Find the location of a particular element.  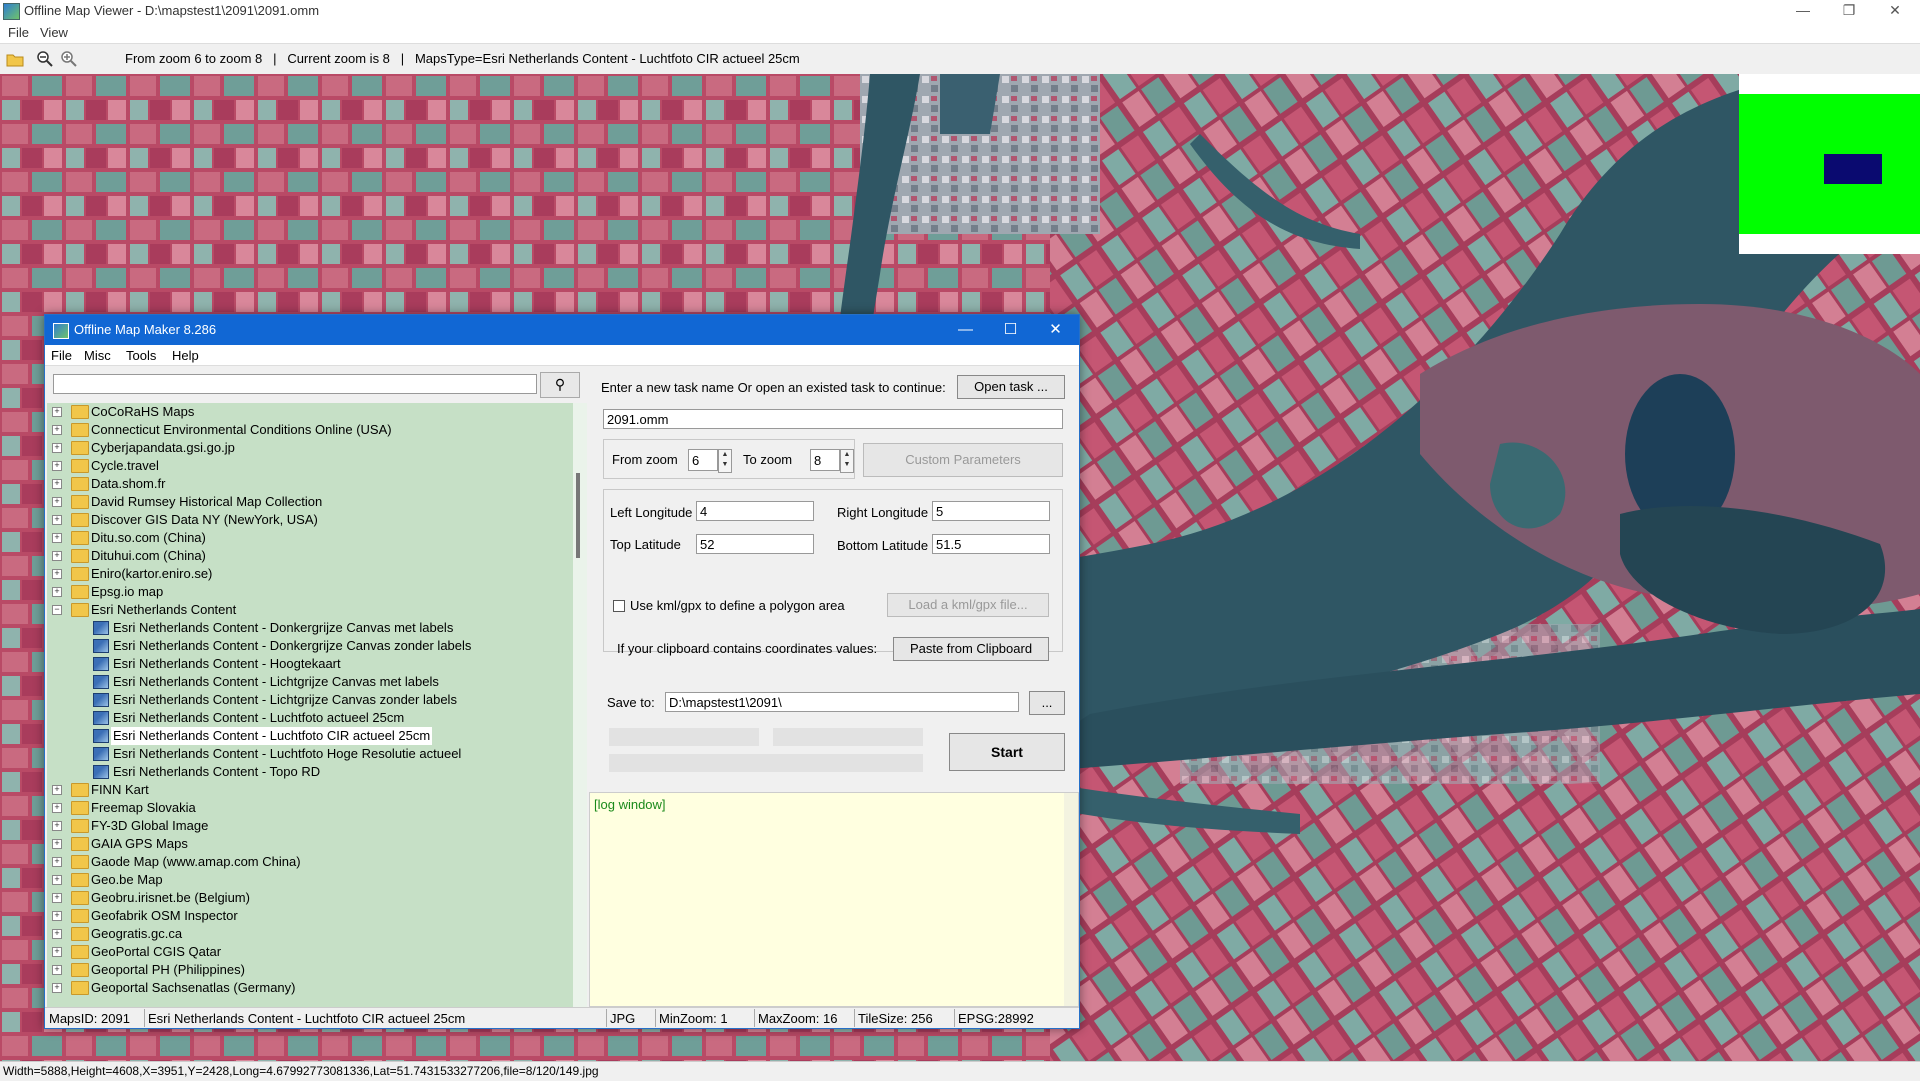

dialog-menu-tools: Tools is located at coordinates (141, 355).